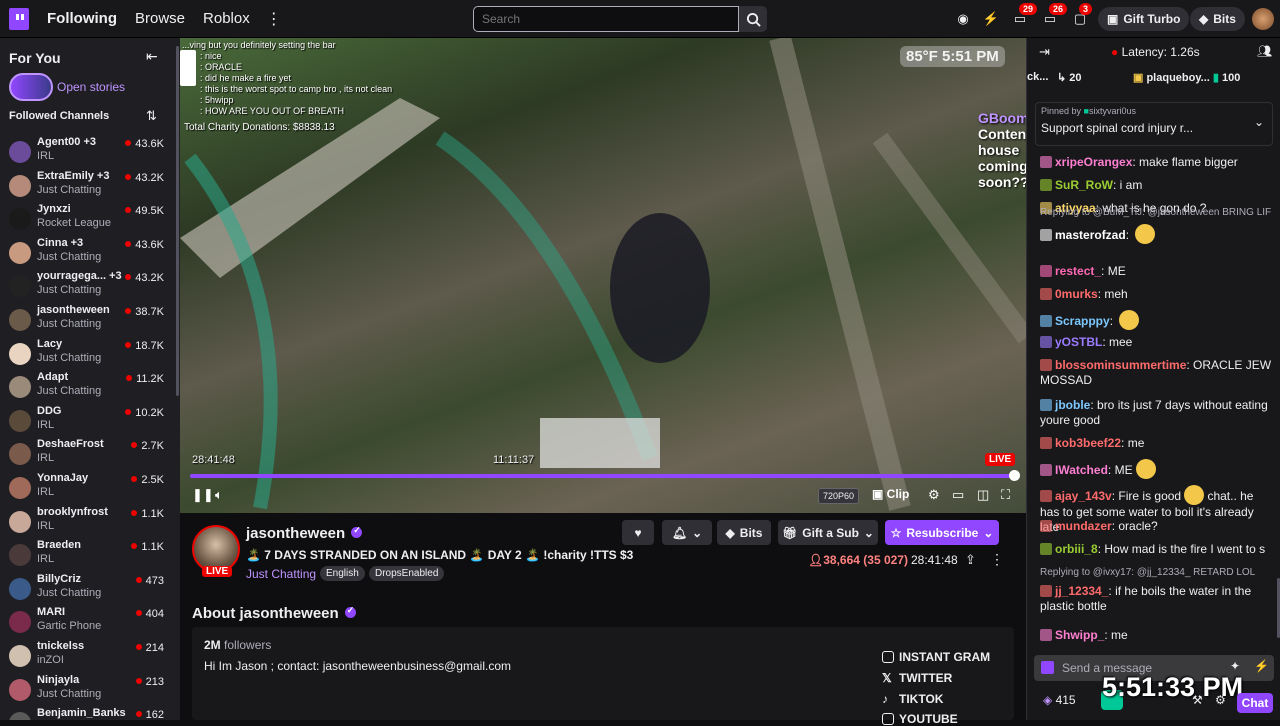 The width and height of the screenshot is (1280, 726). Describe the element at coordinates (88, 523) in the screenshot. I see `sidebar-channel: brooklynfrost IRL 1.1K` at that location.